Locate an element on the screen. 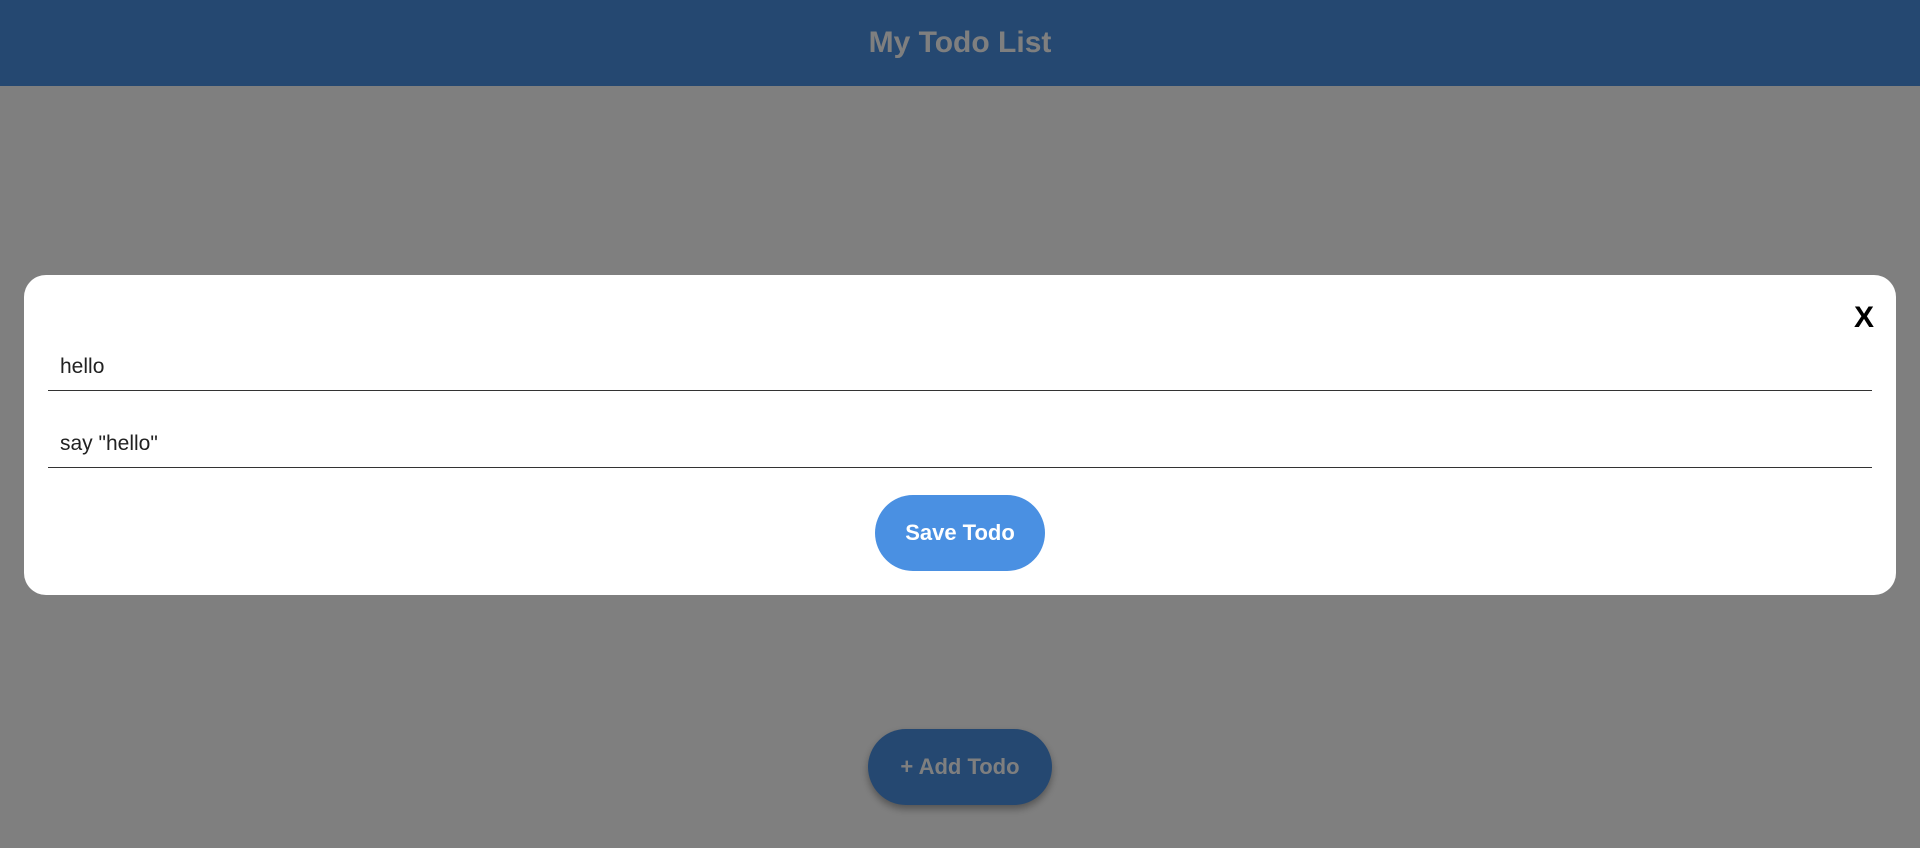 The width and height of the screenshot is (1920, 848). todo-title-input: hello is located at coordinates (960, 367).